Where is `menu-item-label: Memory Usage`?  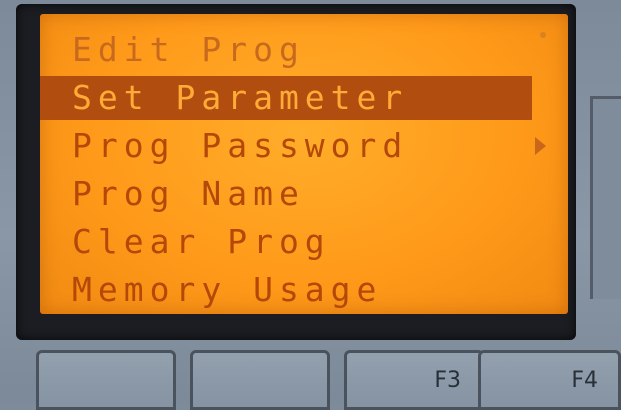 menu-item-label: Memory Usage is located at coordinates (227, 289).